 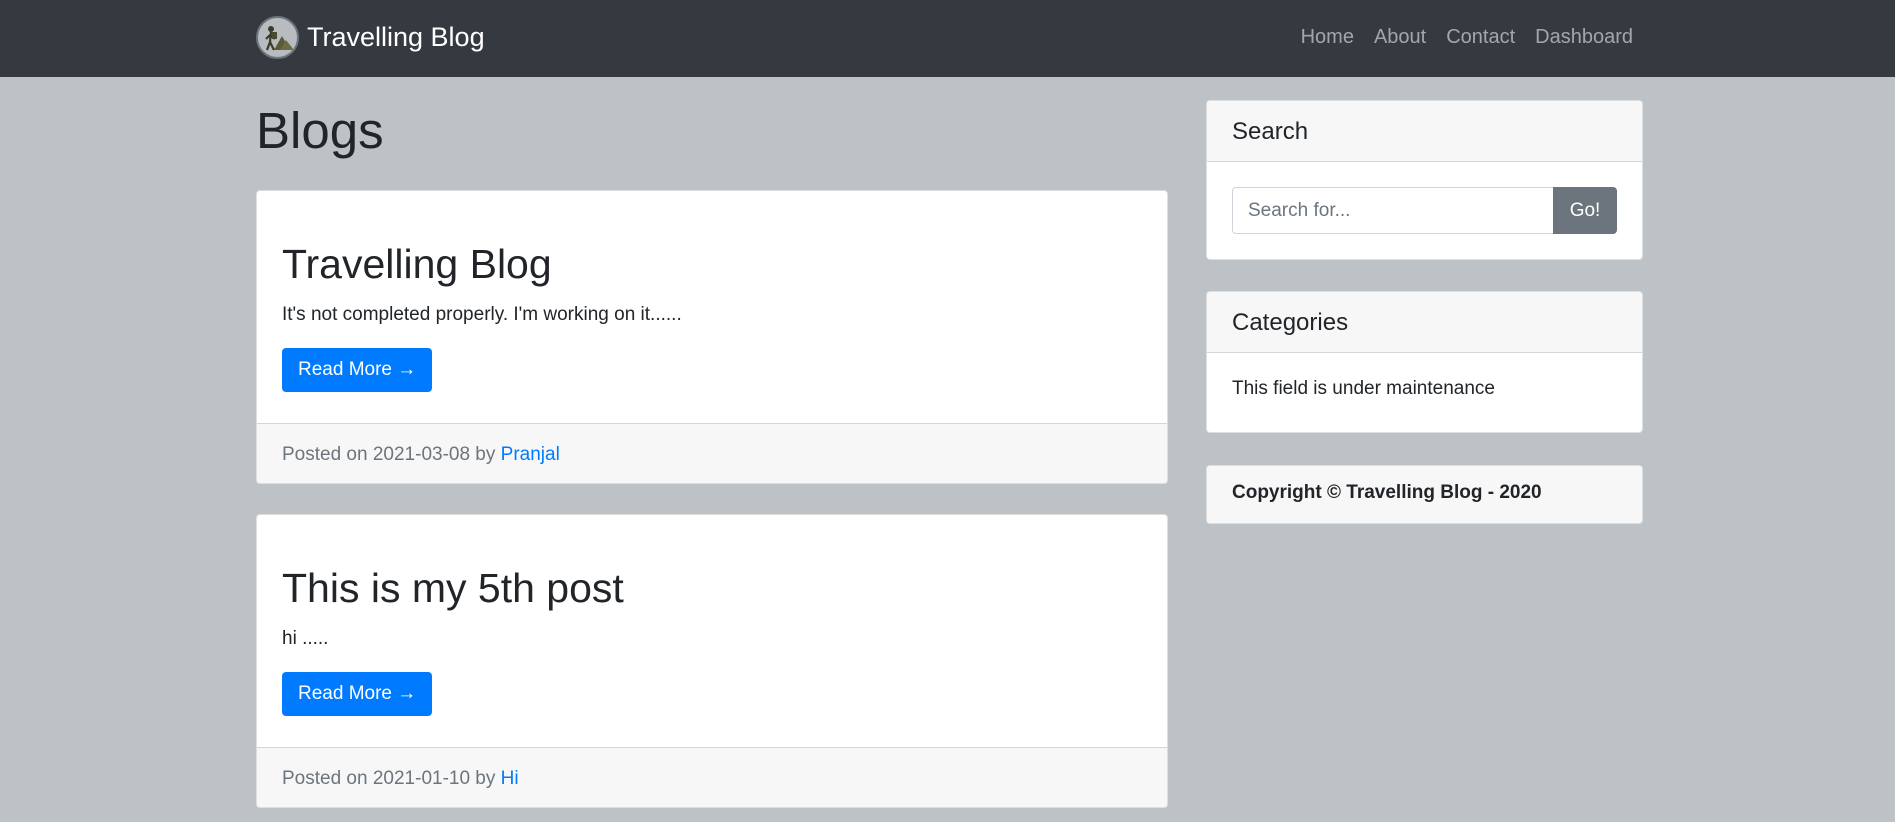 I want to click on page-title: Blogs, so click(x=320, y=130).